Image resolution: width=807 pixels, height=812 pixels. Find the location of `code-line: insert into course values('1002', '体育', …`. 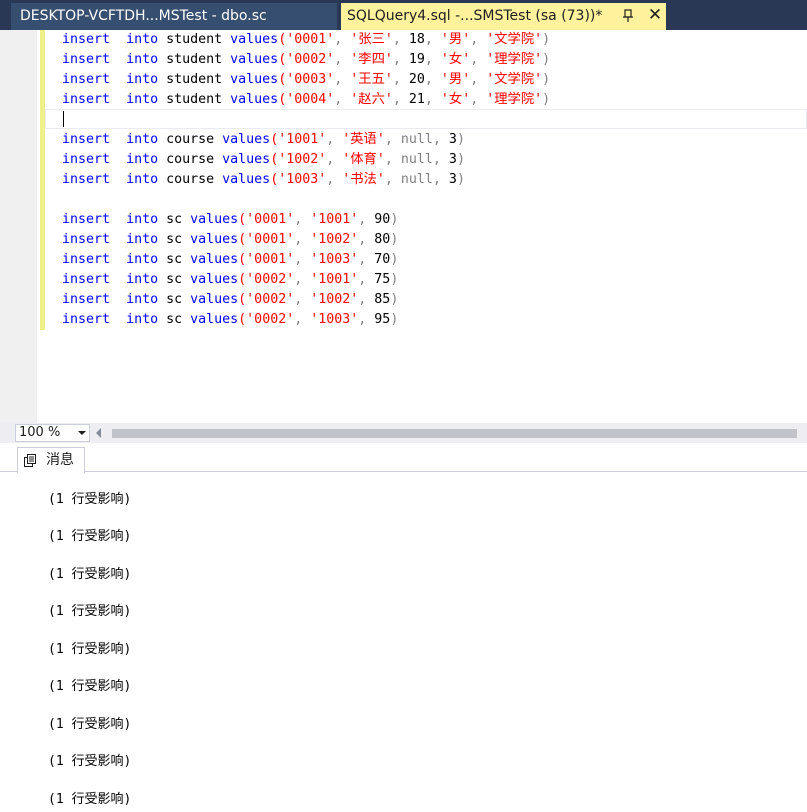

code-line: insert into course values('1002', '体育', … is located at coordinates (263, 160).